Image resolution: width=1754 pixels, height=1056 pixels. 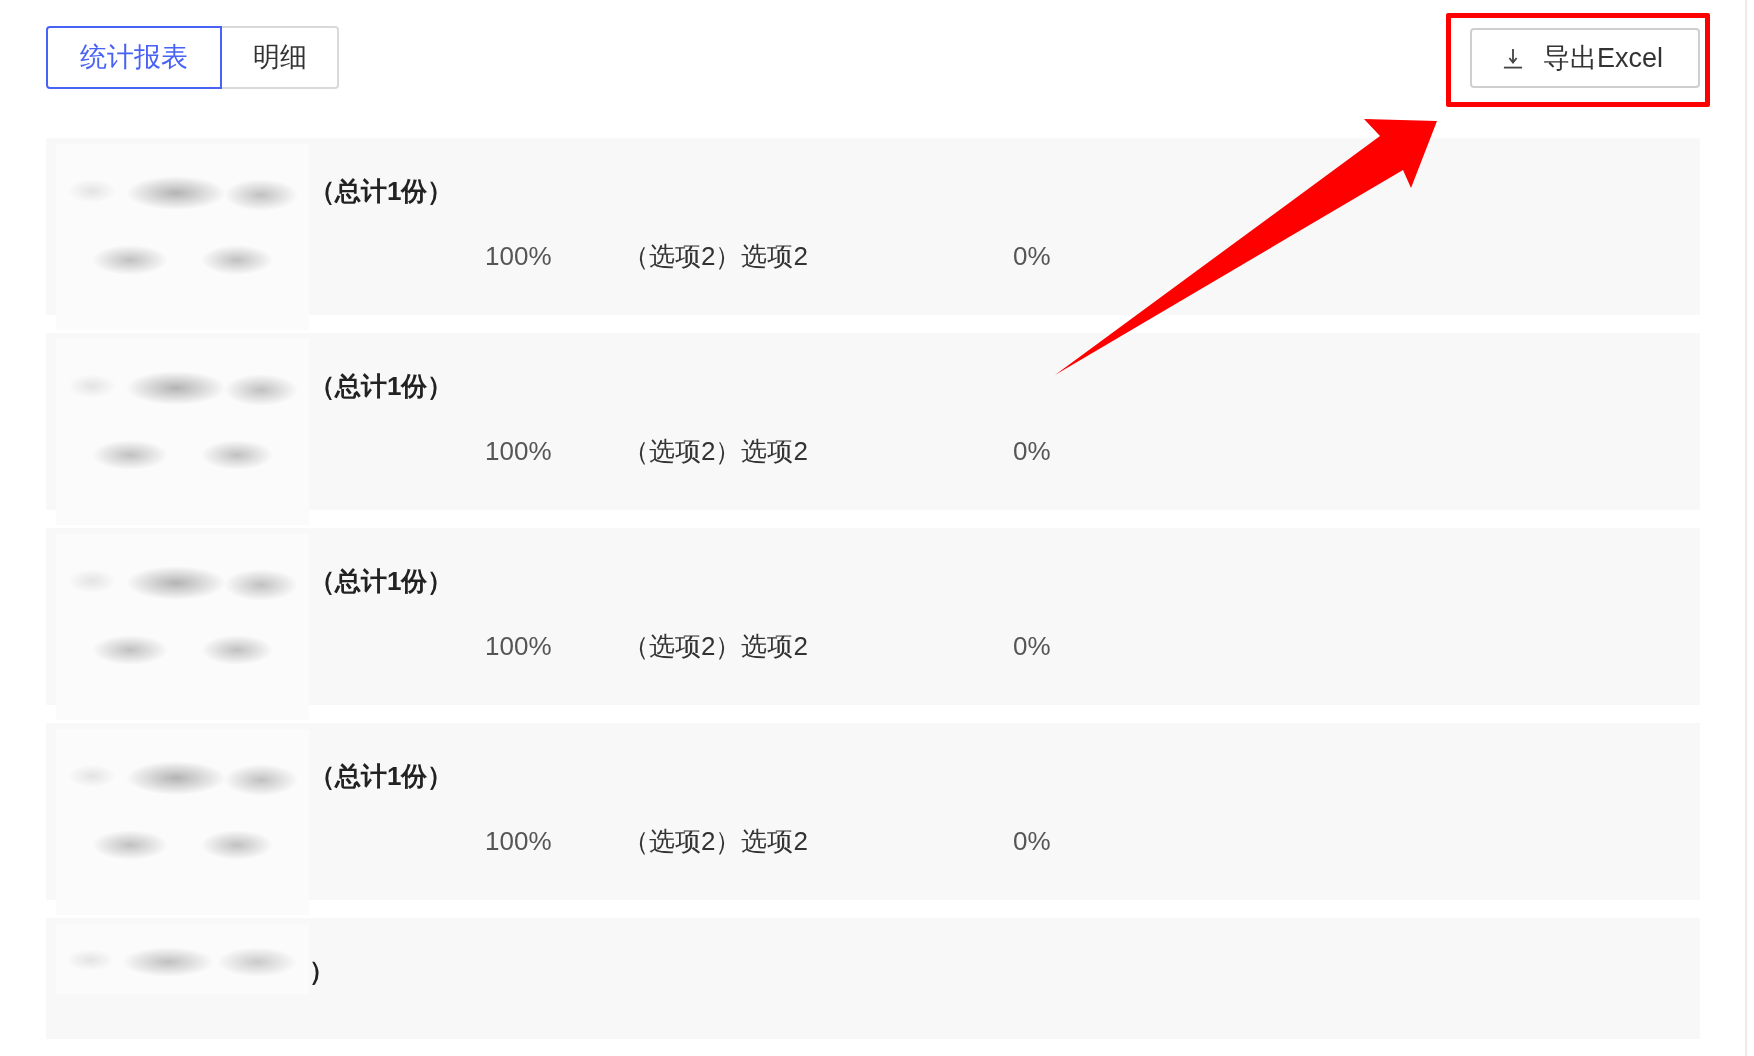 What do you see at coordinates (279, 57) in the screenshot?
I see `tab: 明细` at bounding box center [279, 57].